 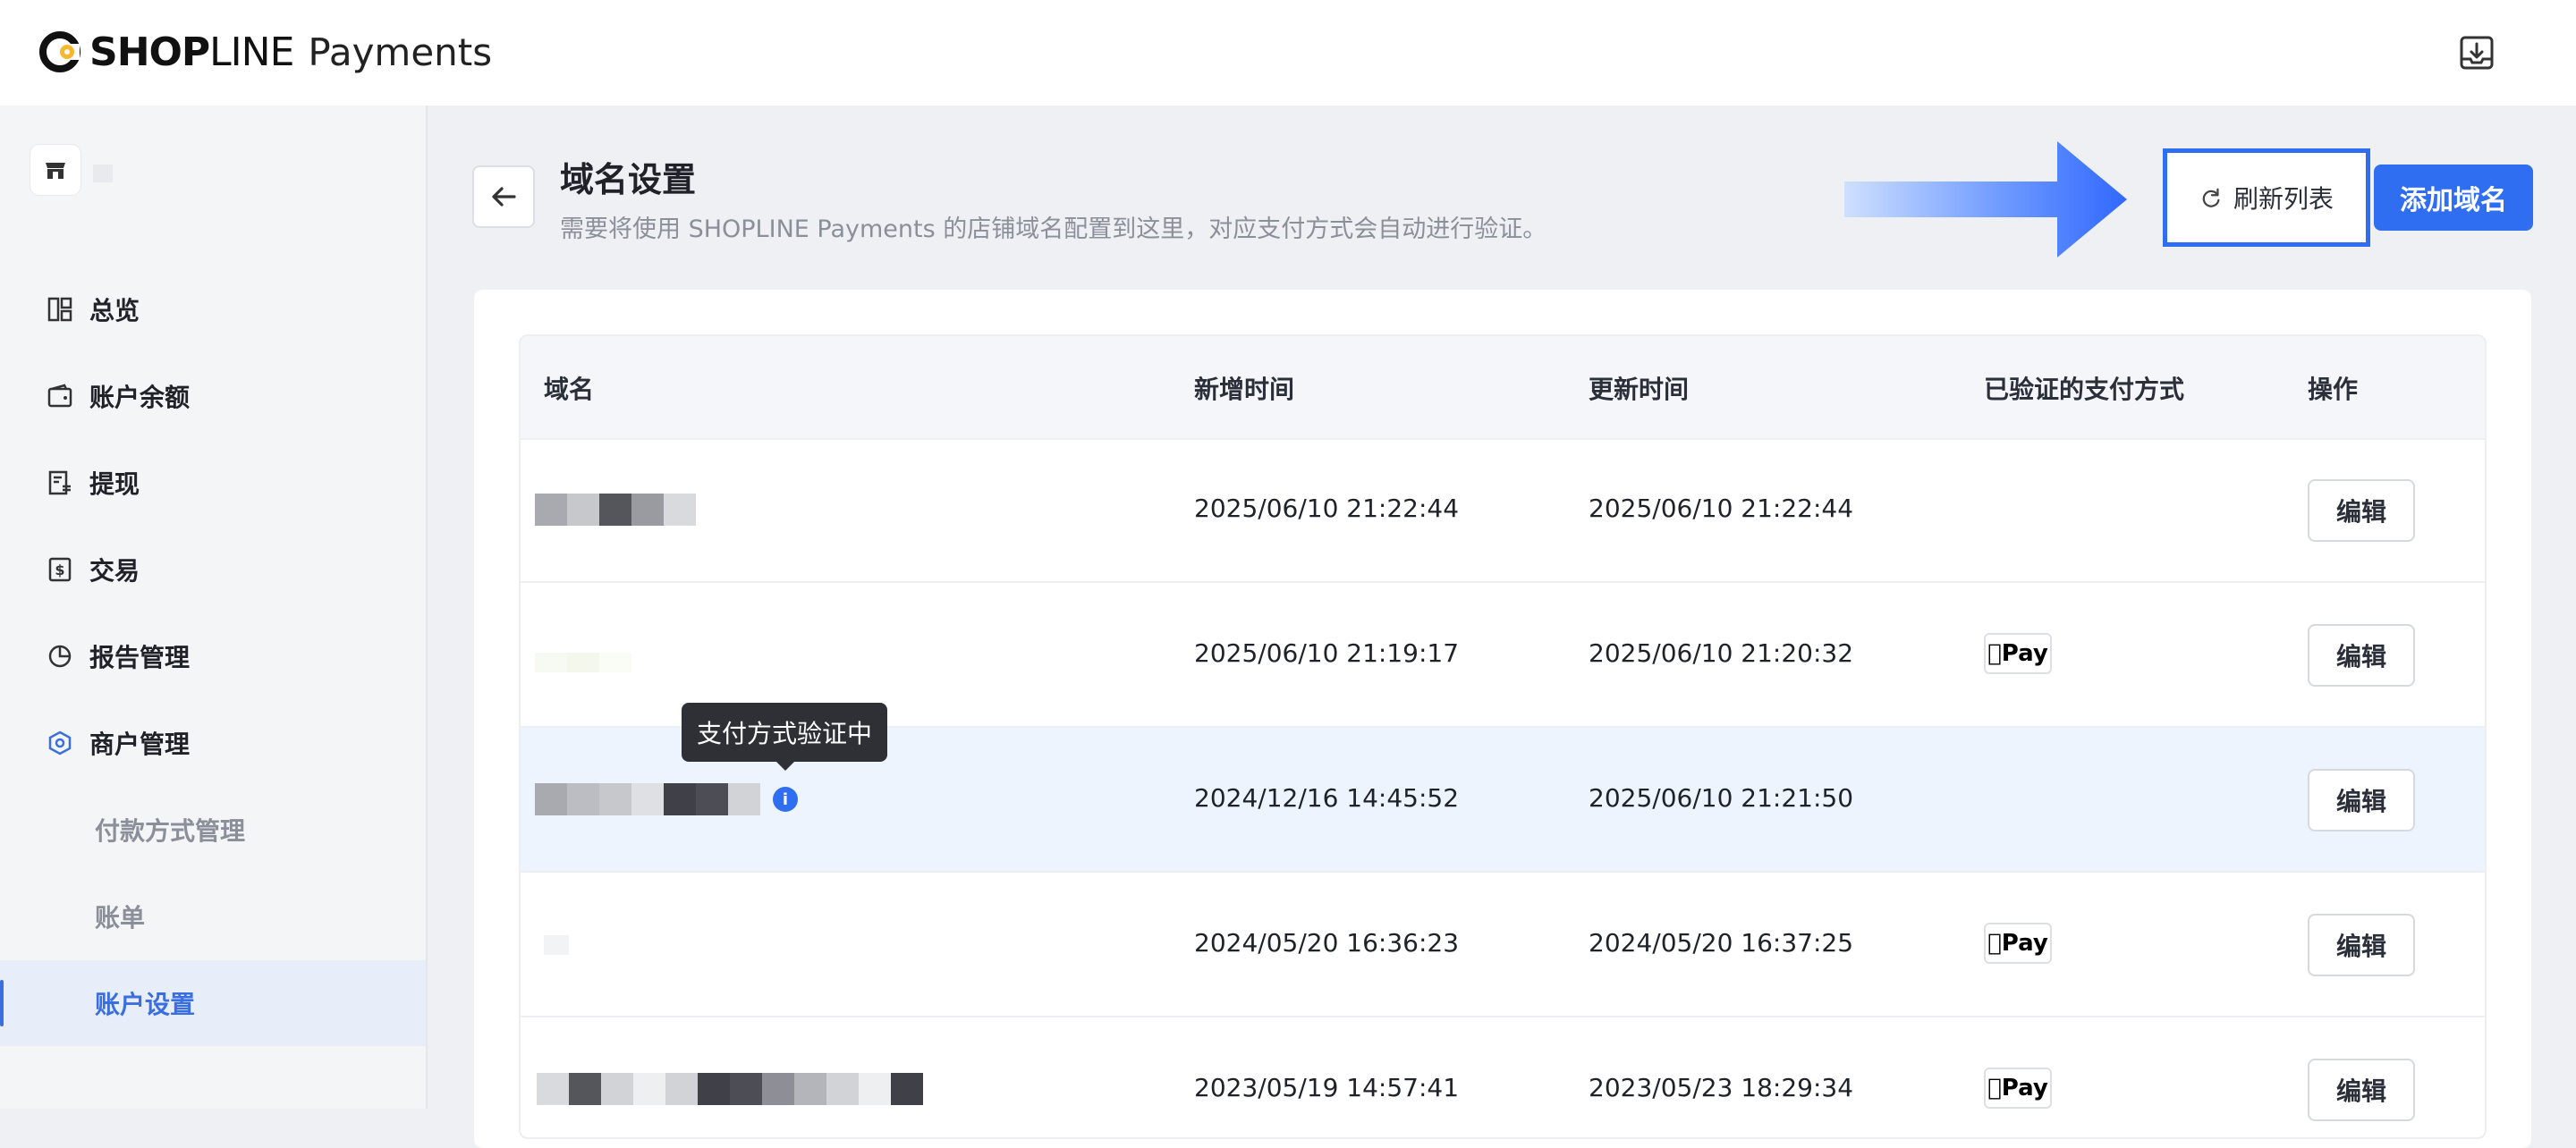 What do you see at coordinates (251, 52) in the screenshot?
I see `logo-brand-light: LINE` at bounding box center [251, 52].